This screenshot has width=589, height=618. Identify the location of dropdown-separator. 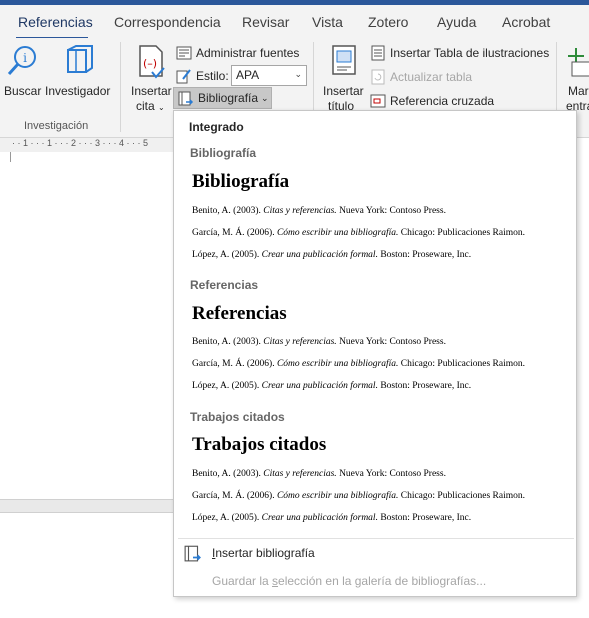
(376, 538).